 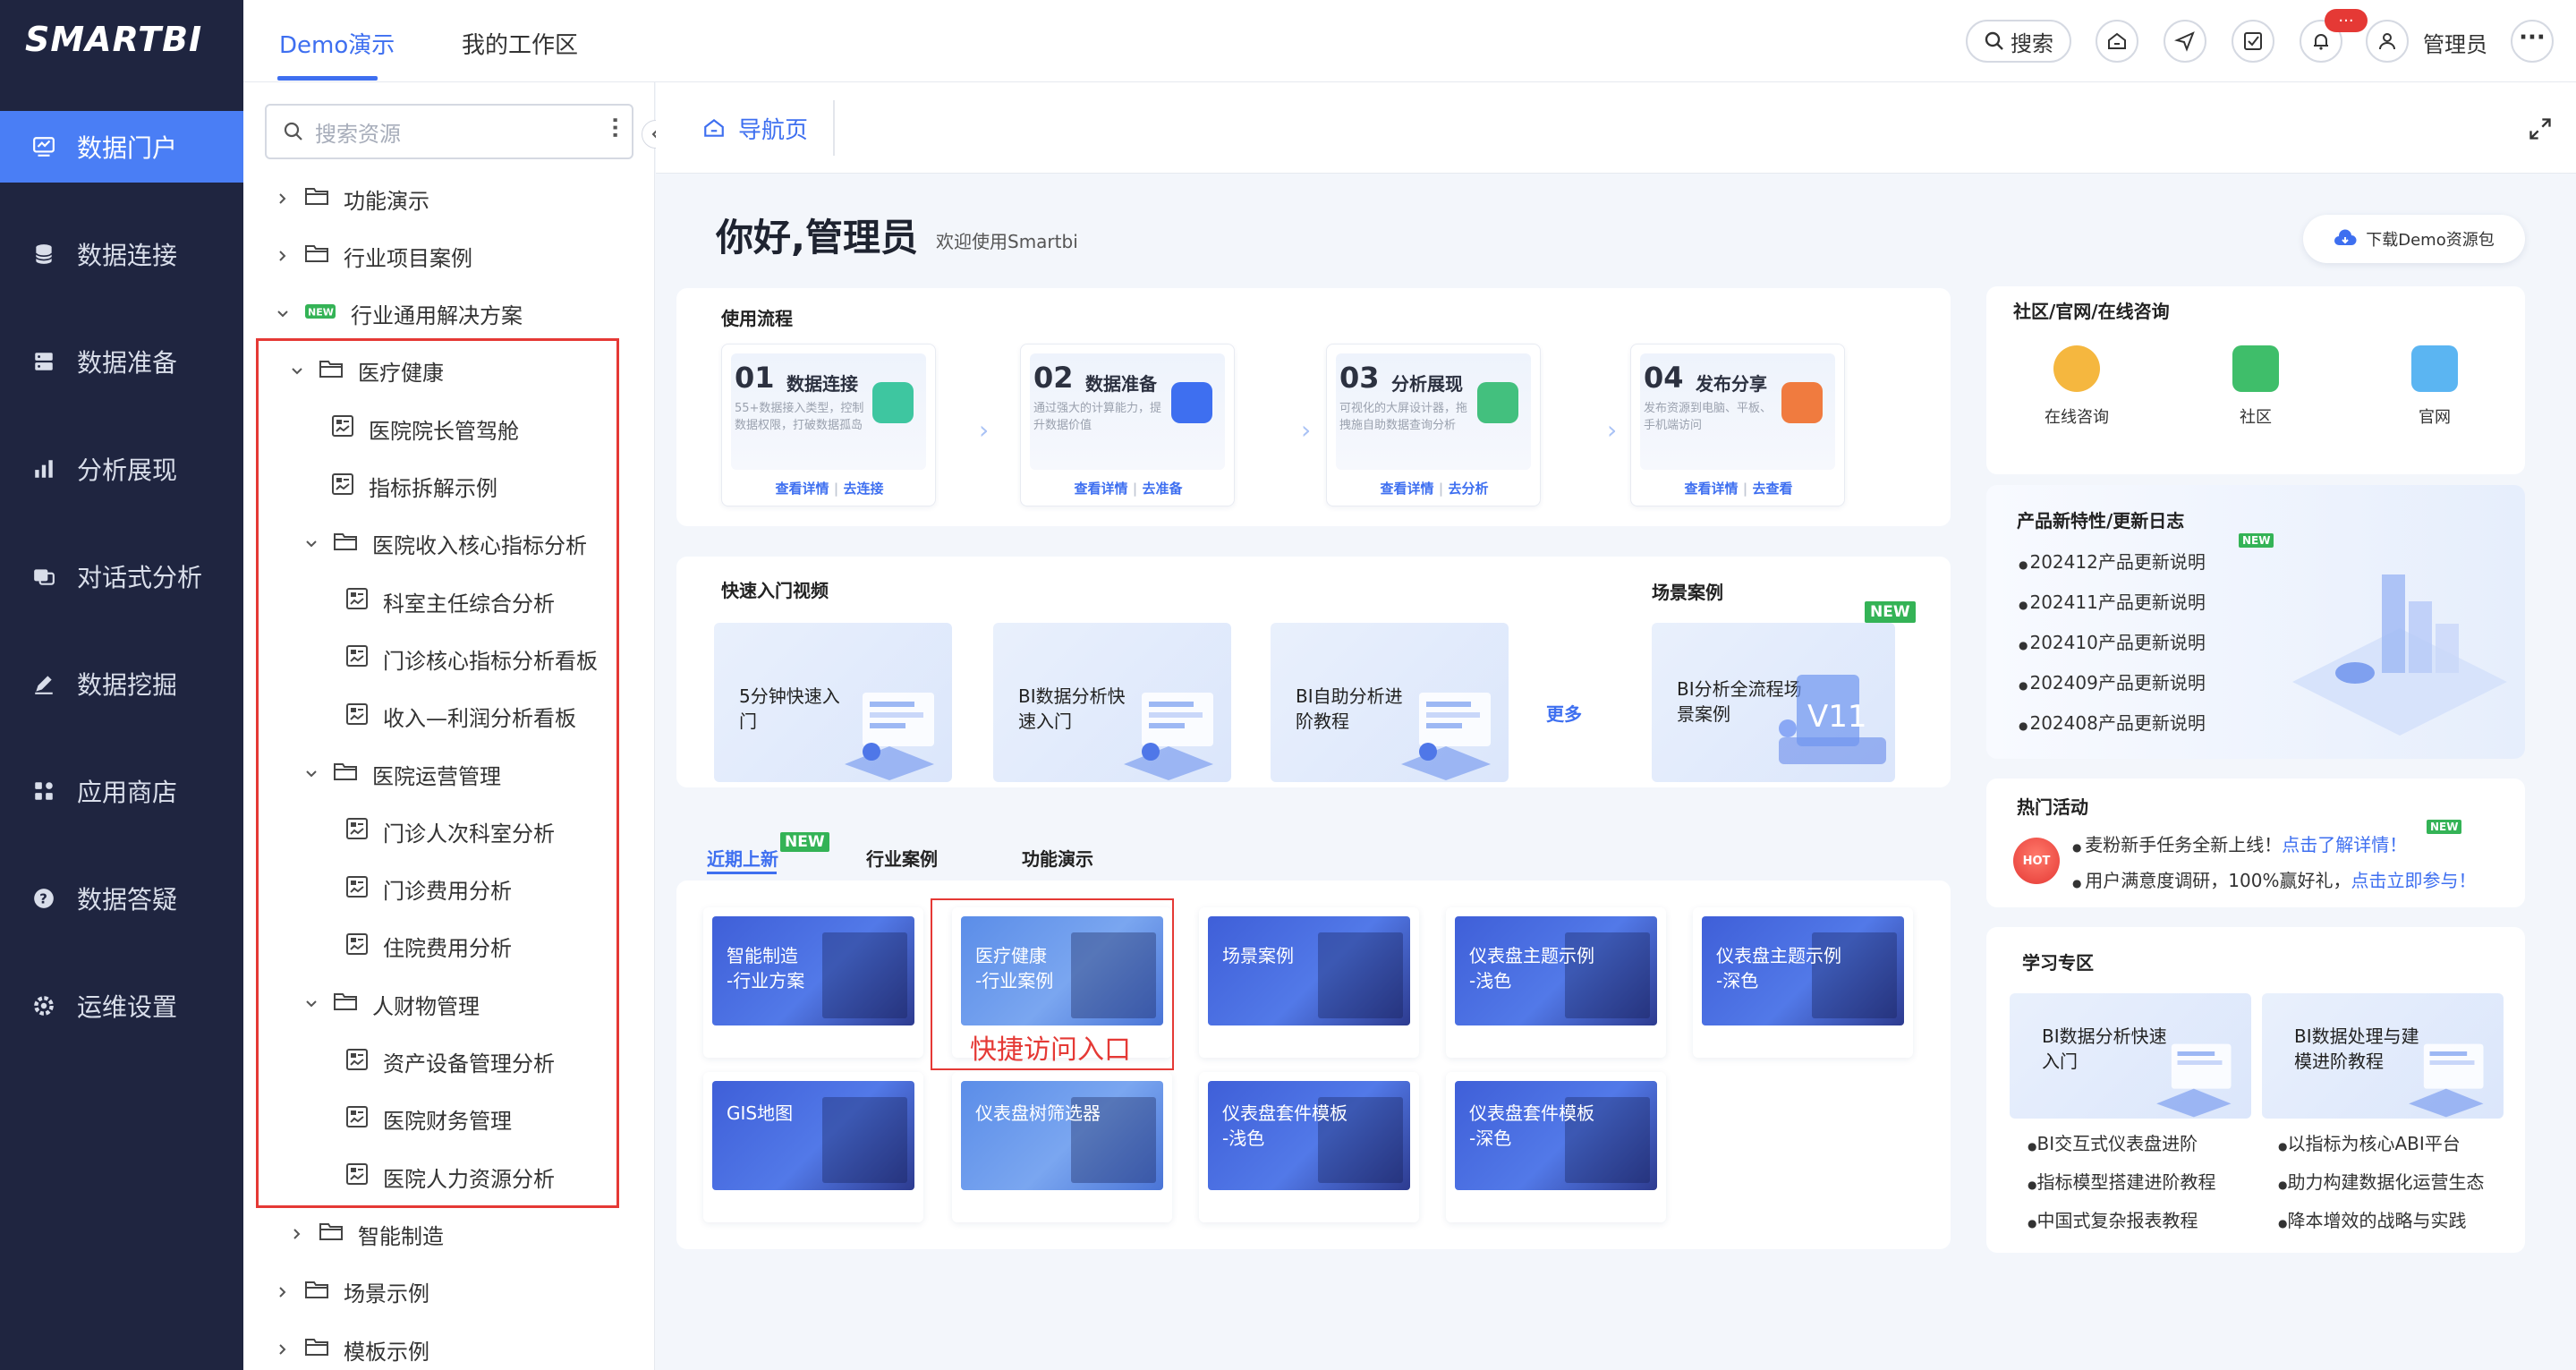 I want to click on video-section-title: 快速入门视频, so click(x=775, y=590).